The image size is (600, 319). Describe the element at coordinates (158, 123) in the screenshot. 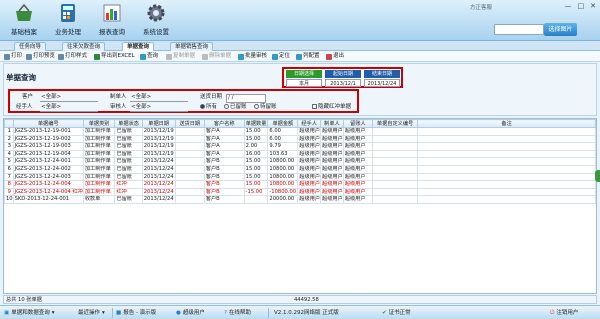

I see `column-header: 单据日期` at that location.